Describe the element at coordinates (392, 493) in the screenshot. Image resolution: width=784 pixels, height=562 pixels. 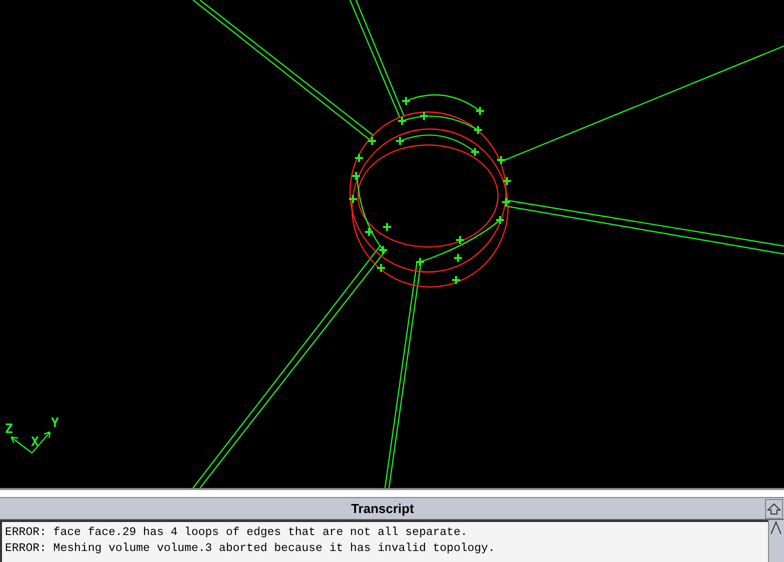
I see `splitter-bar` at that location.